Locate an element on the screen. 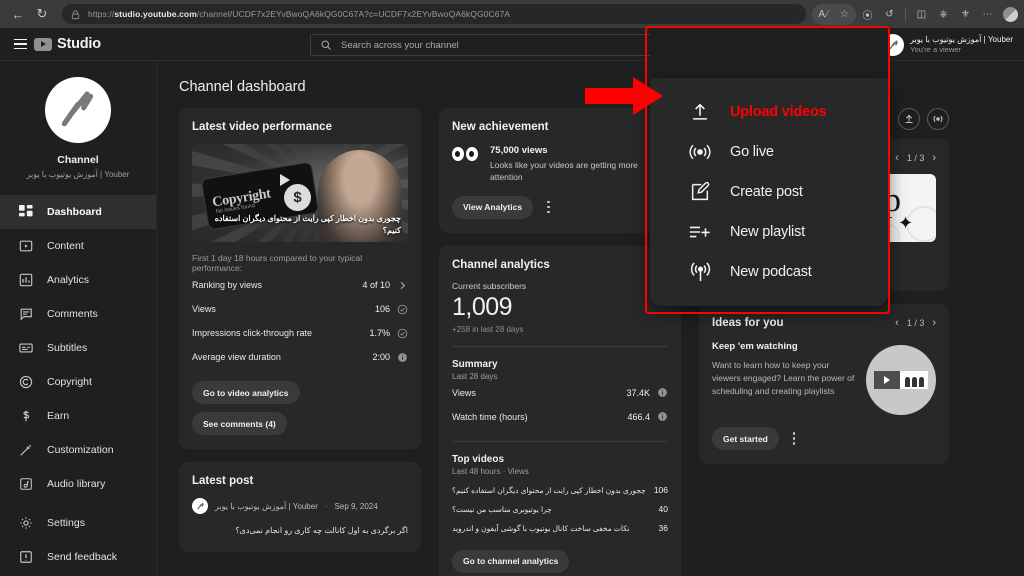 This screenshot has width=1024, height=576. sidebar-item-label: Settings is located at coordinates (66, 523).